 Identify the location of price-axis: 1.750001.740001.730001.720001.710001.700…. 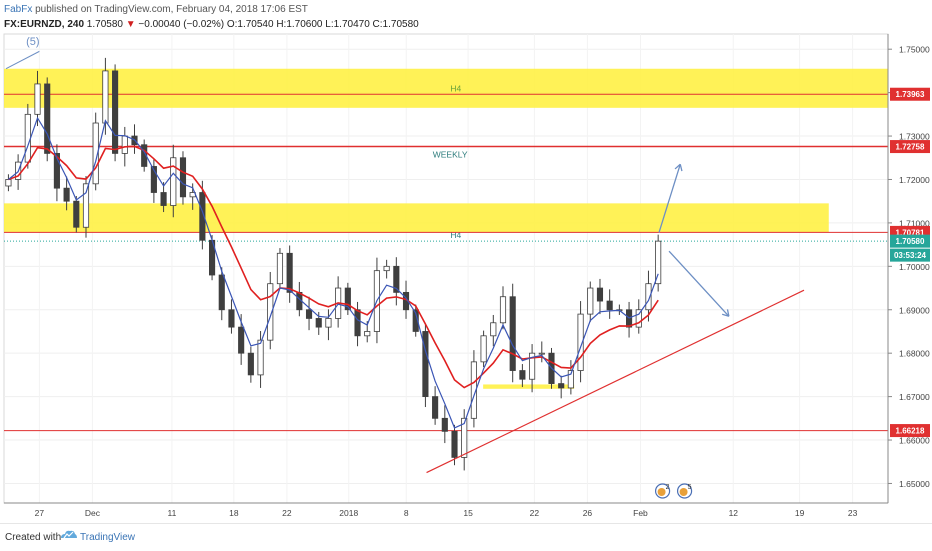
(908, 268).